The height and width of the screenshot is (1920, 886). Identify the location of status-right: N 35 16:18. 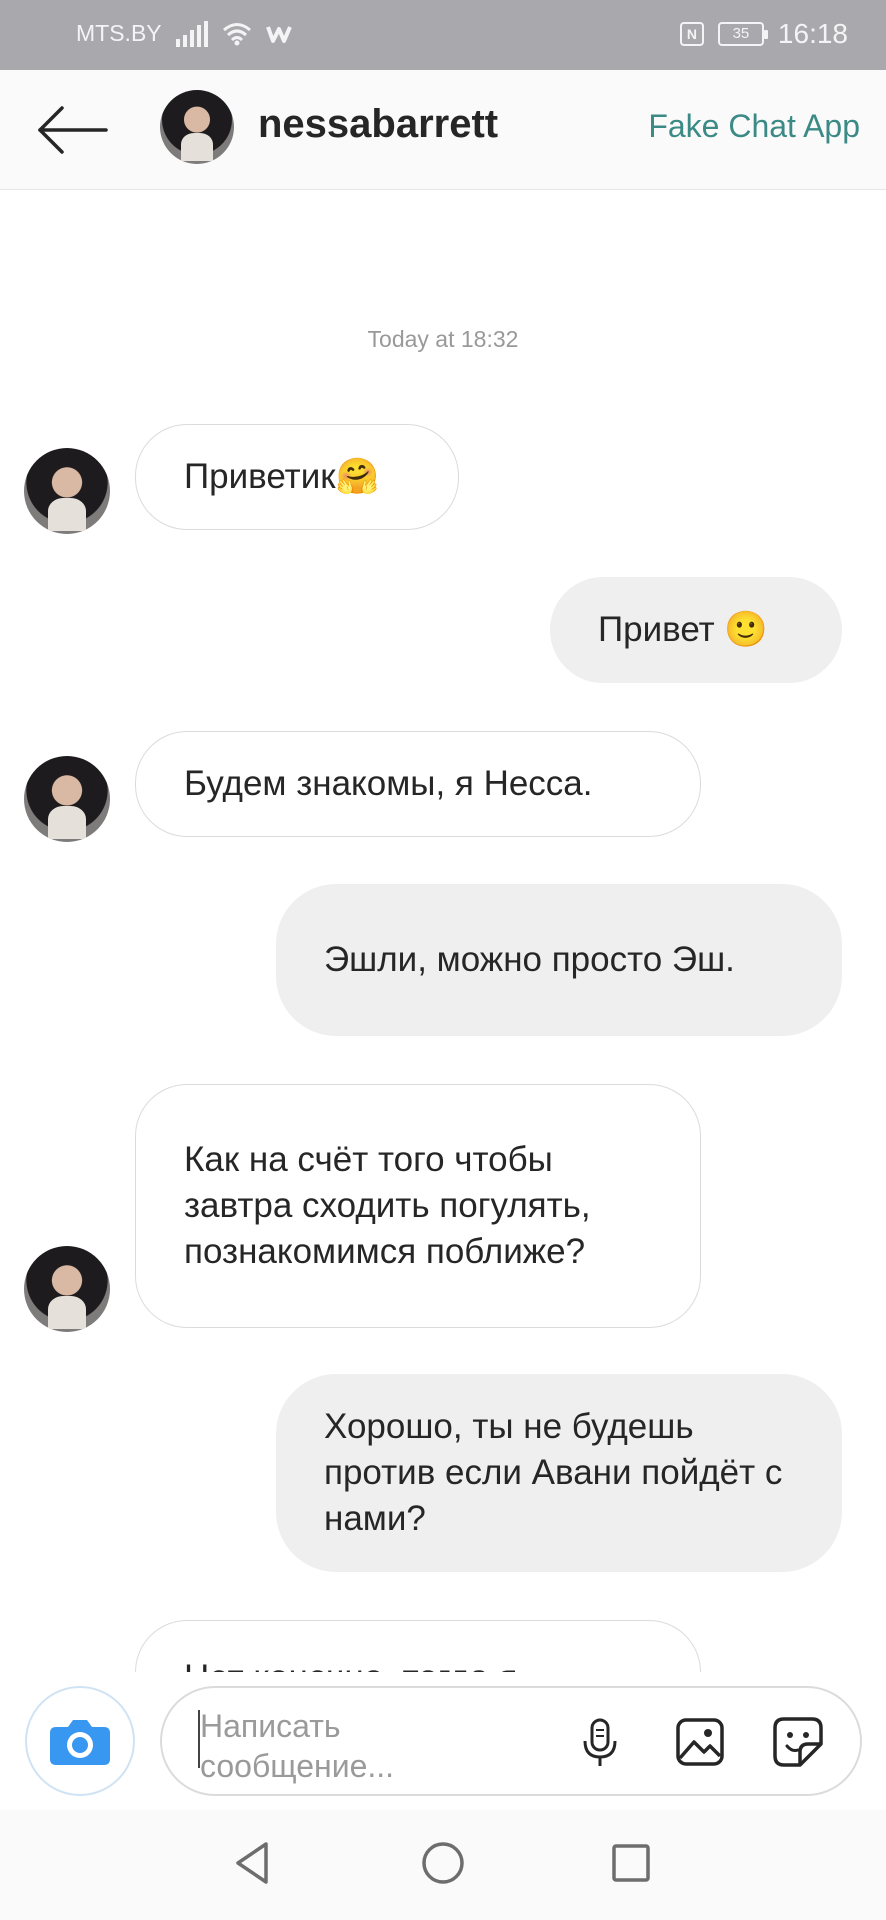
(763, 34).